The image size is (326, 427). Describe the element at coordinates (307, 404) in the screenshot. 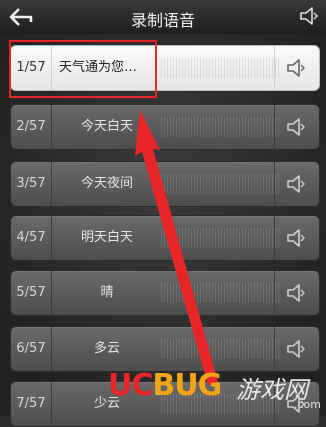

I see `watermark-com: .com` at that location.